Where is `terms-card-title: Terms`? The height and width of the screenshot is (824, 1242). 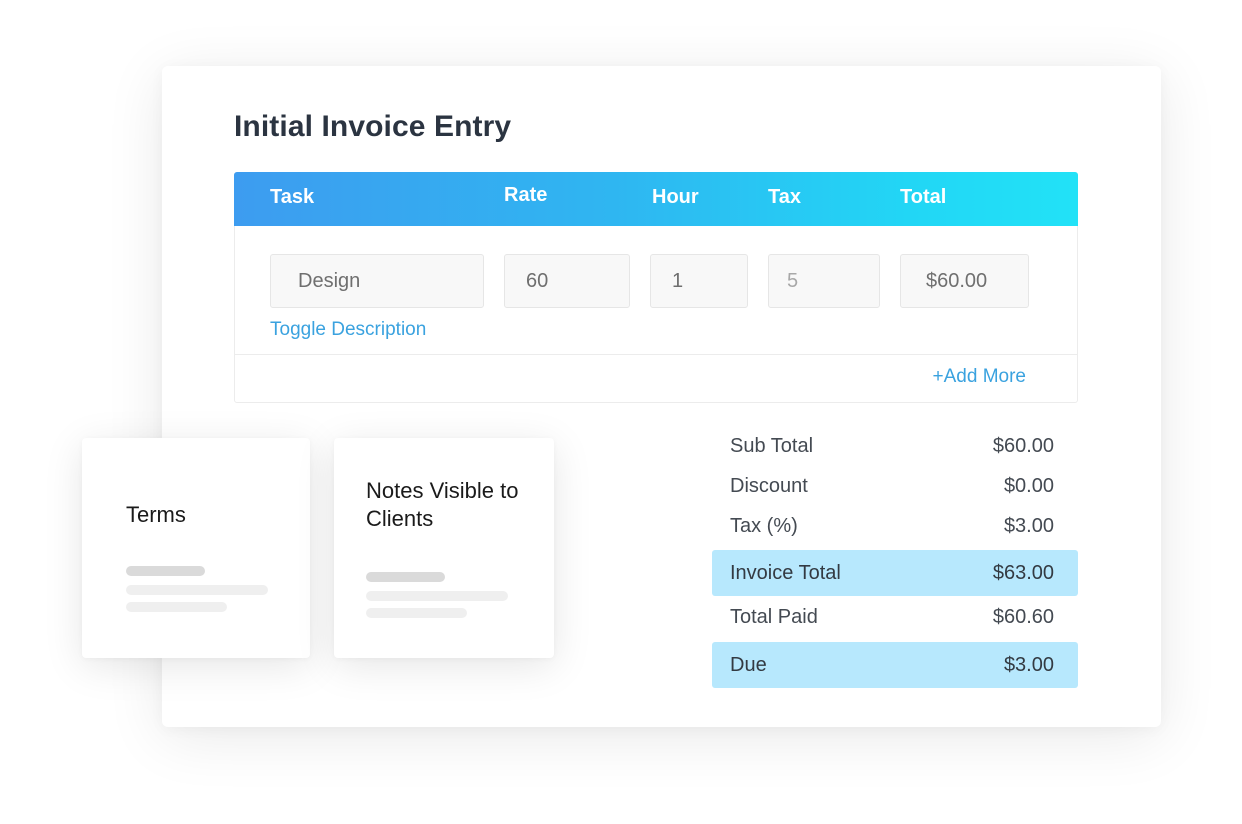 terms-card-title: Terms is located at coordinates (156, 514).